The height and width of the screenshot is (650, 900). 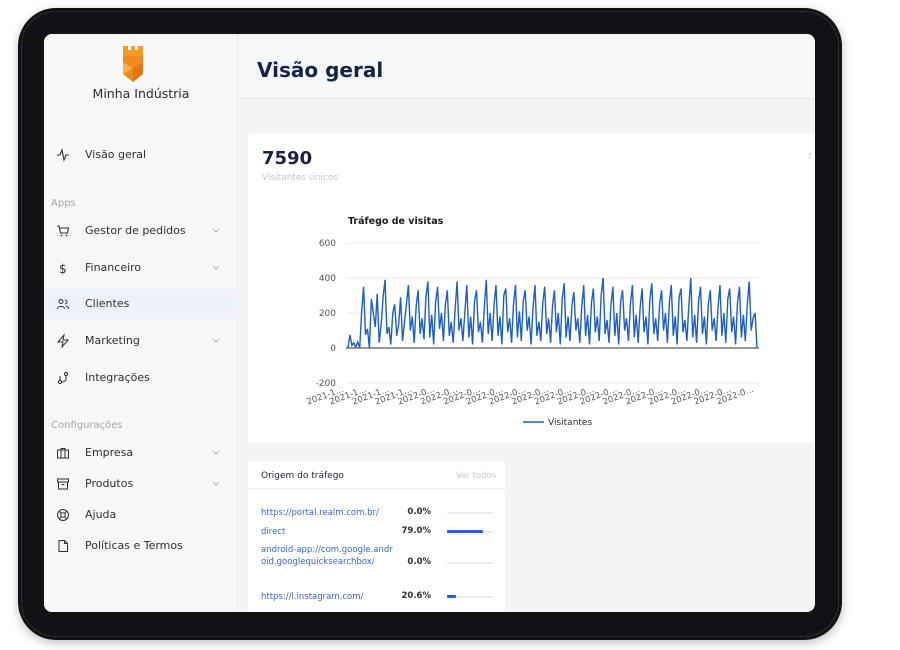 What do you see at coordinates (141, 453) in the screenshot?
I see `sidebar-item-empresa: Empresa` at bounding box center [141, 453].